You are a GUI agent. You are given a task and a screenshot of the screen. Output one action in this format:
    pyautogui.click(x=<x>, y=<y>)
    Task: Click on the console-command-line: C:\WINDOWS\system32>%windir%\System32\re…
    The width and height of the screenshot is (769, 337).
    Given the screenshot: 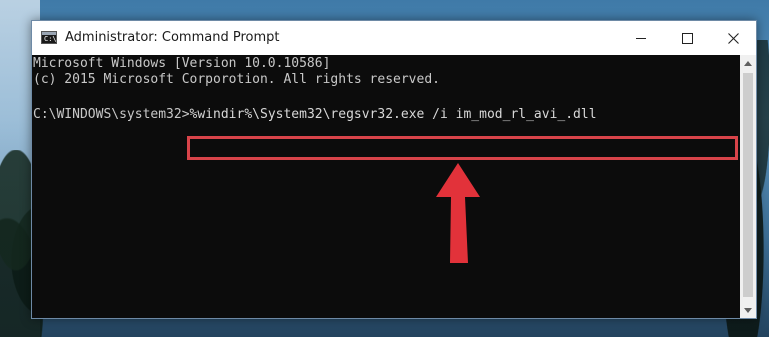 What is the action you would take?
    pyautogui.click(x=315, y=115)
    